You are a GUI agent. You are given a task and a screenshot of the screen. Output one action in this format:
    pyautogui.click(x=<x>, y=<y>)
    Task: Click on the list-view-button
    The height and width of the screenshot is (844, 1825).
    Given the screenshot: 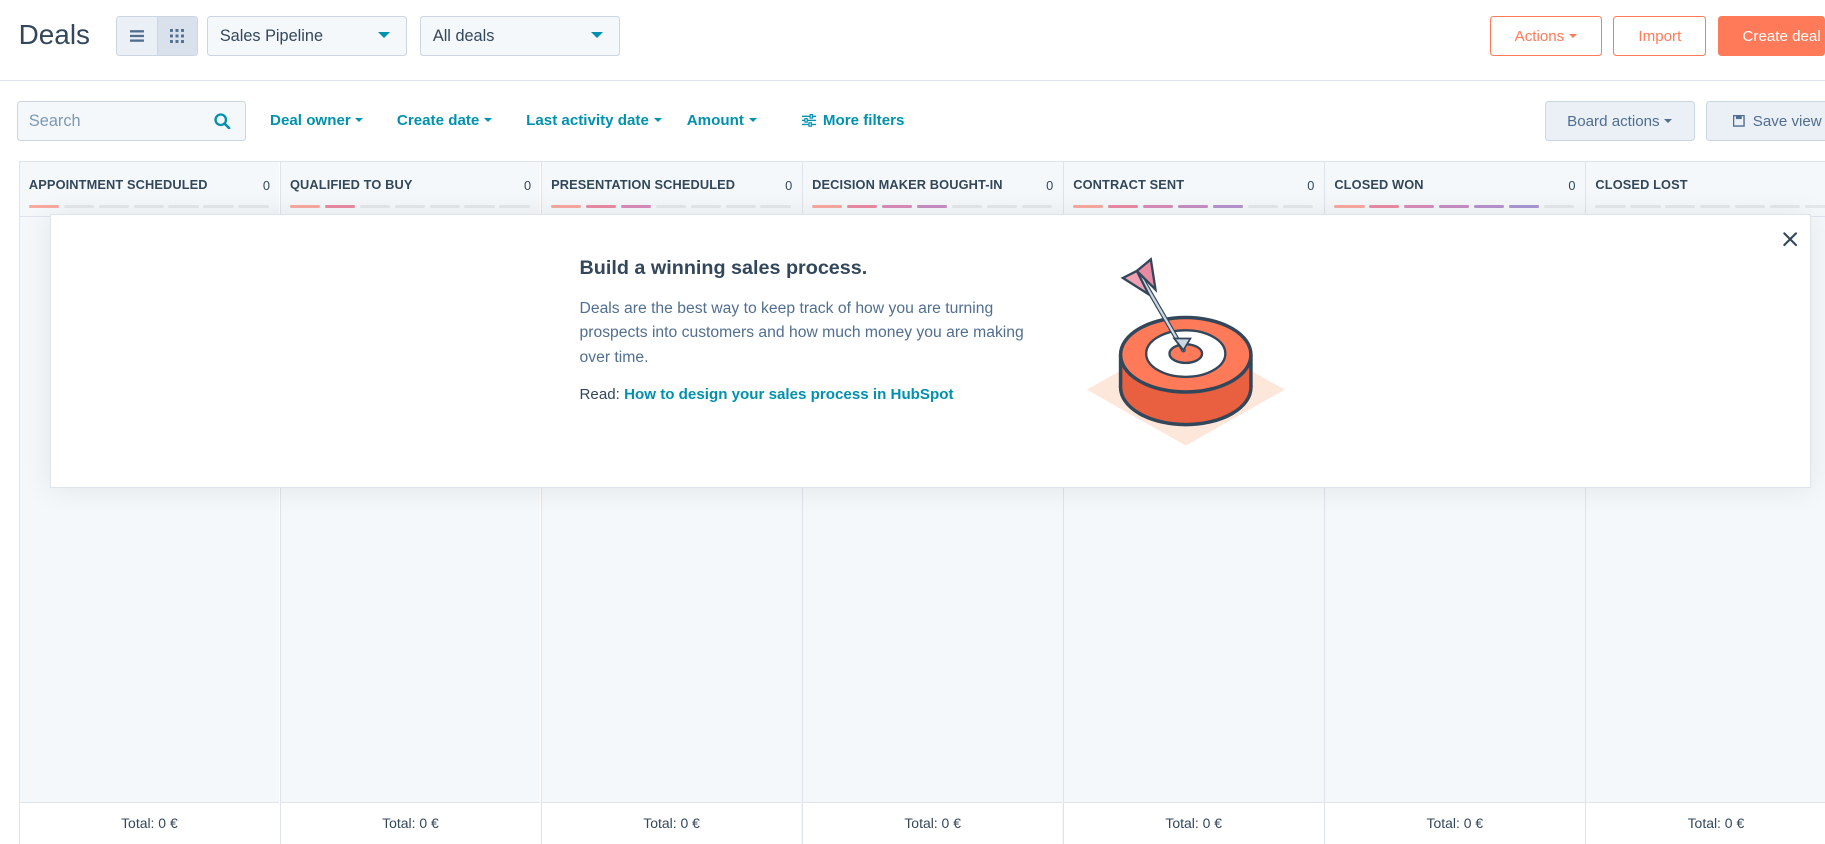 What is the action you would take?
    pyautogui.click(x=137, y=36)
    